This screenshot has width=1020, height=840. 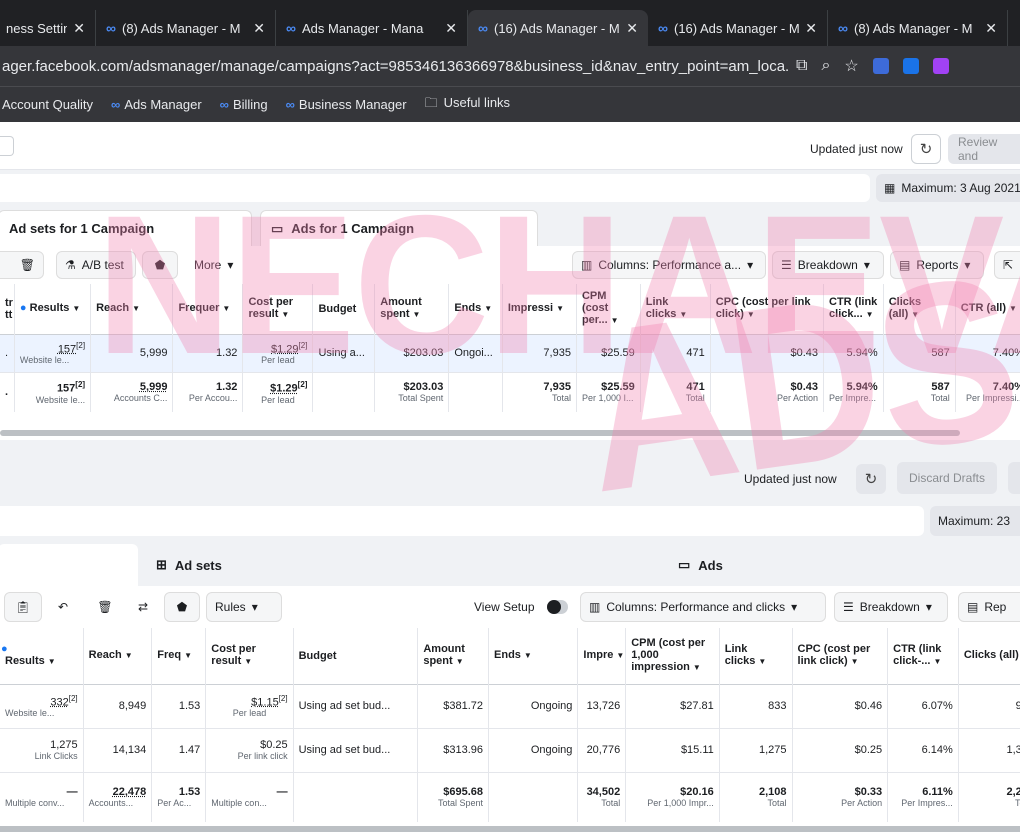 I want to click on browser-tab: ness Settings ✕, so click(x=48, y=28).